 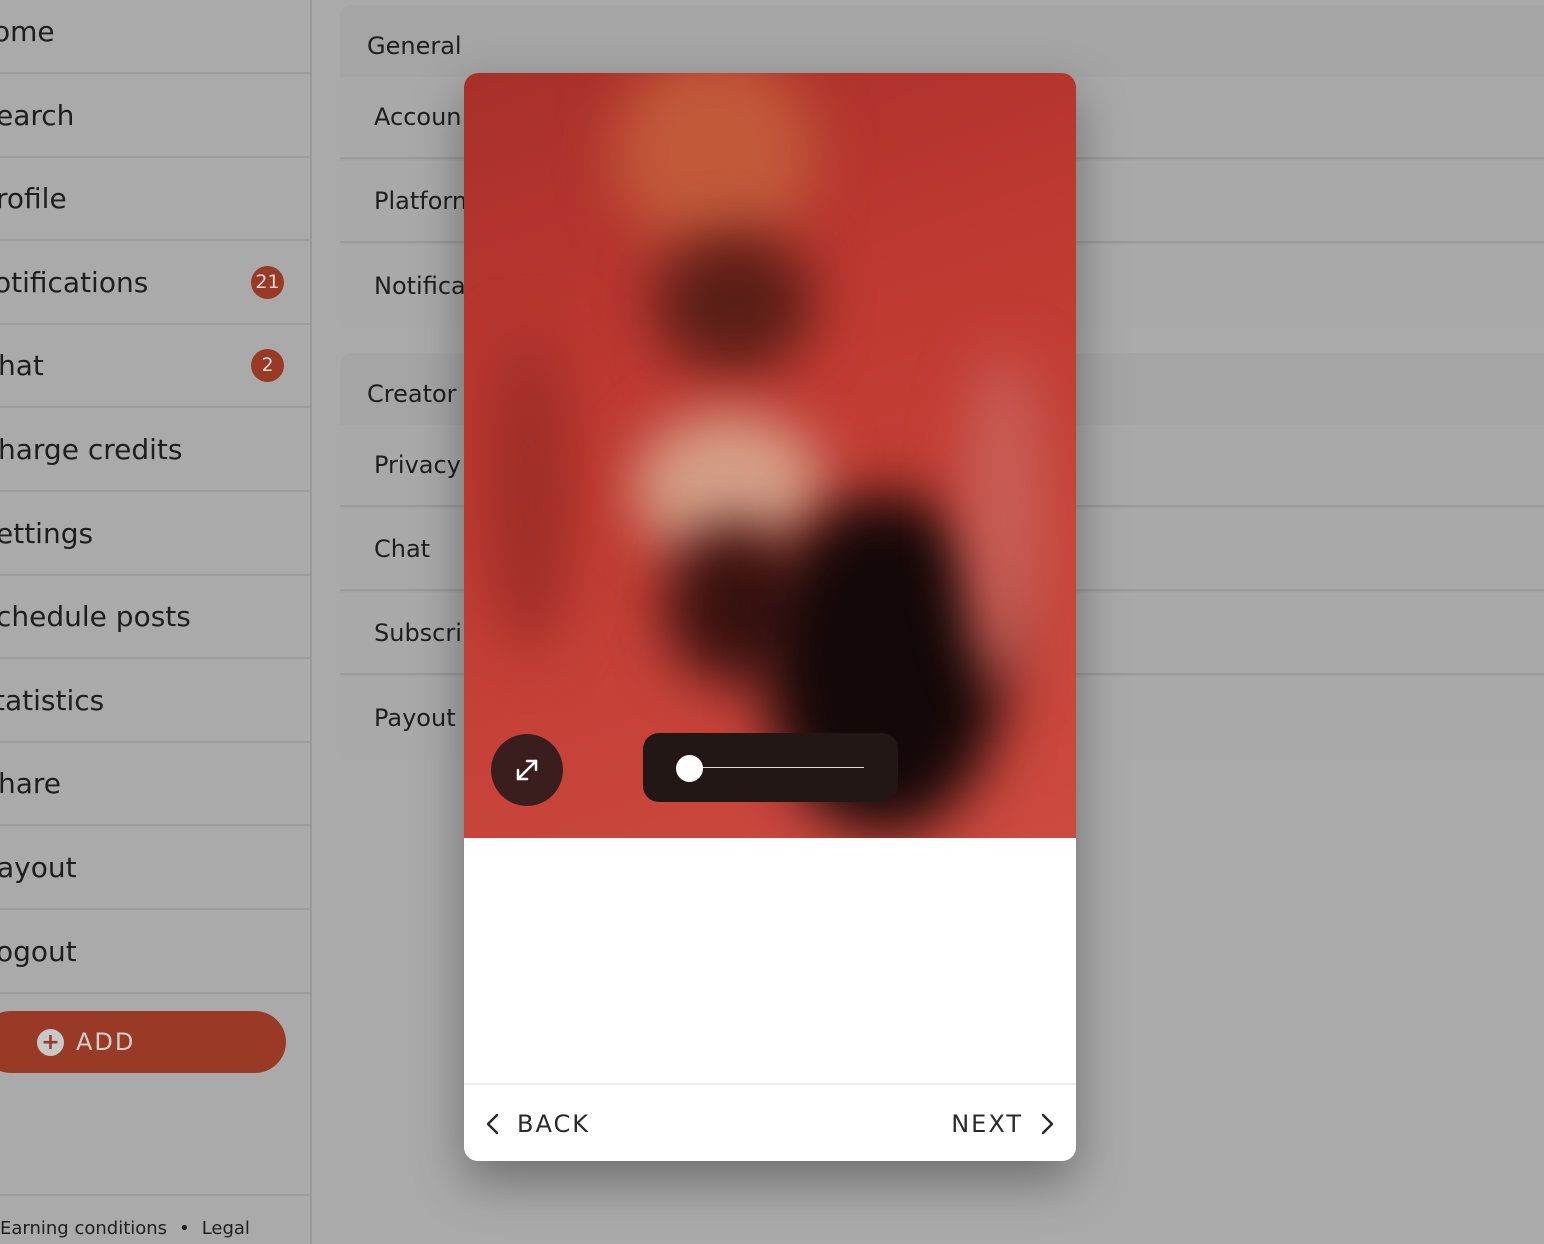 What do you see at coordinates (412, 394) in the screenshot?
I see `creator-section-title: Creator` at bounding box center [412, 394].